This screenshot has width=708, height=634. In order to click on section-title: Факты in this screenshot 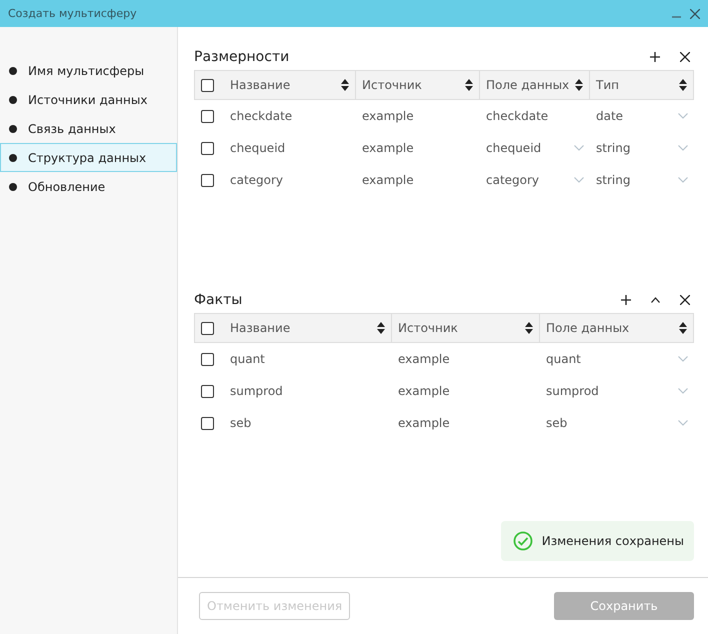, I will do `click(218, 300)`.